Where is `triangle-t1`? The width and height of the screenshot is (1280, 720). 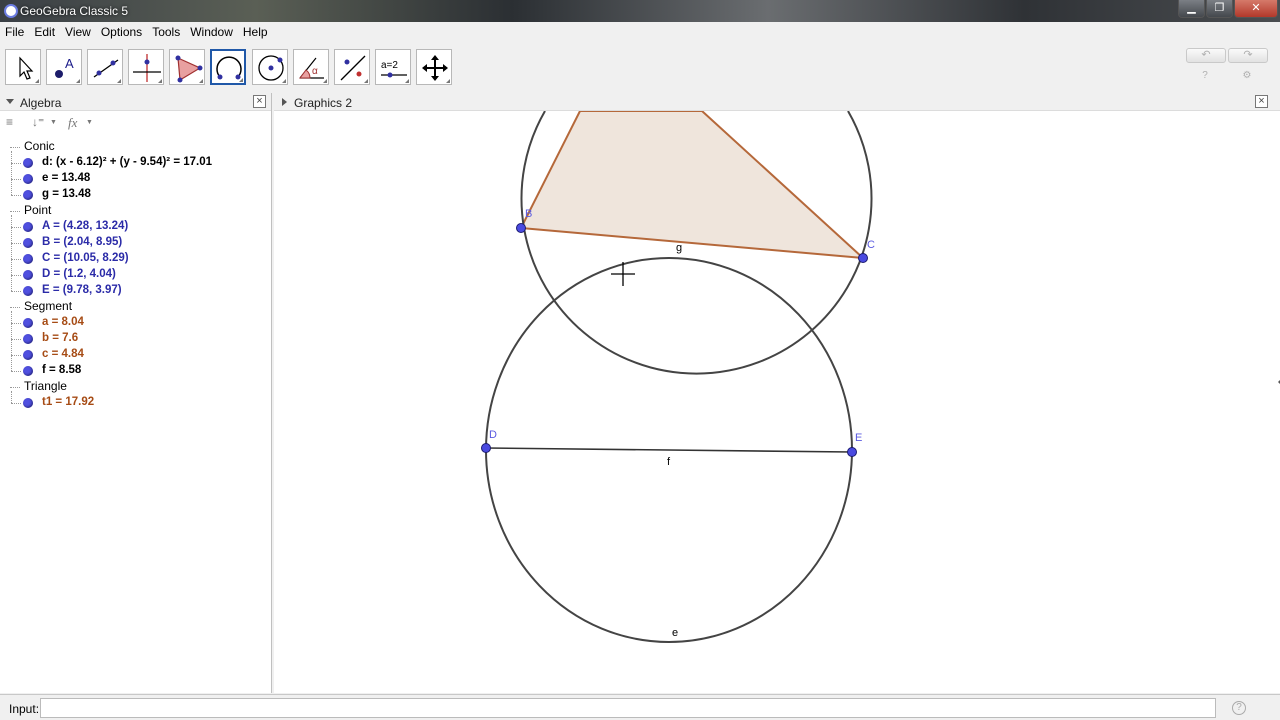 triangle-t1 is located at coordinates (692, 185).